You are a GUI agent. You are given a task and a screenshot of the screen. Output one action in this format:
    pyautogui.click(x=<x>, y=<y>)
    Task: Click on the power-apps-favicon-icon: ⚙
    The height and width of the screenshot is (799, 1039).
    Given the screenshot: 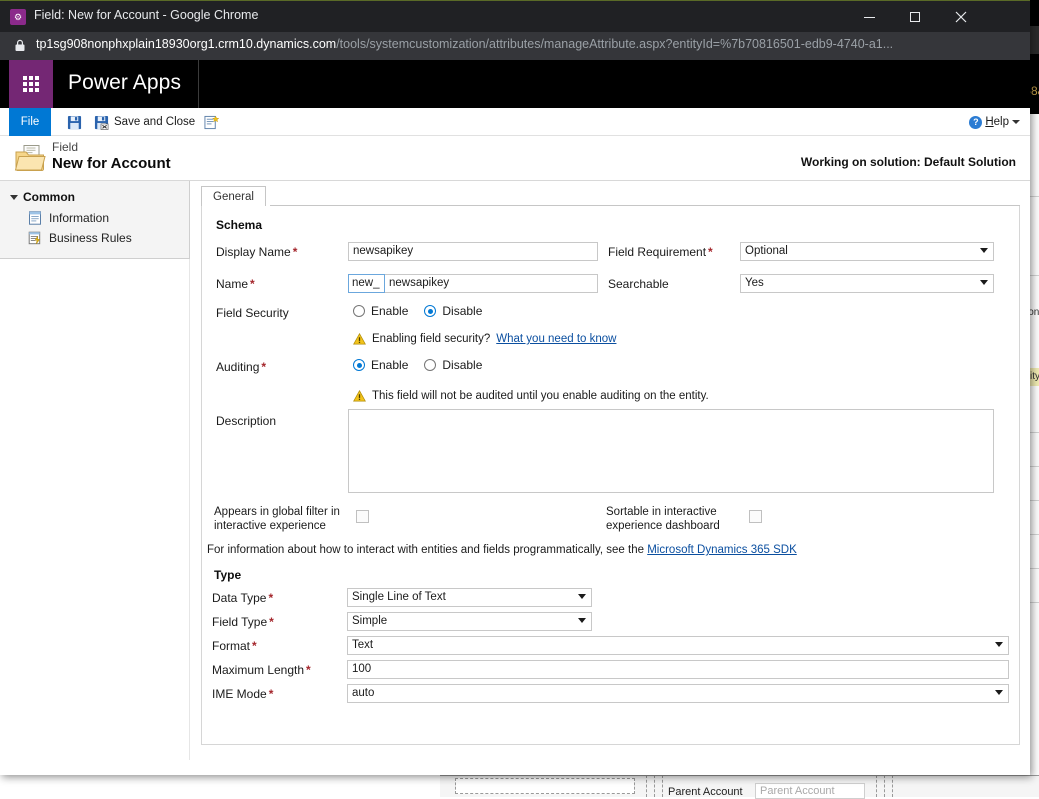 What is the action you would take?
    pyautogui.click(x=18, y=17)
    